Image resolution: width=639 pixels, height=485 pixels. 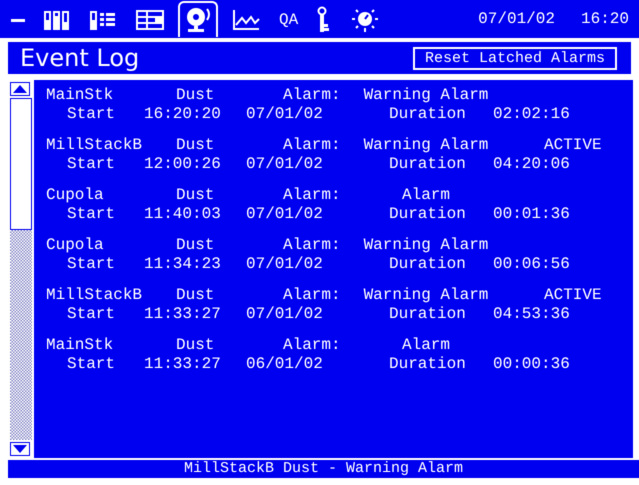 I want to click on duration-value: 00:01:36, so click(x=532, y=214).